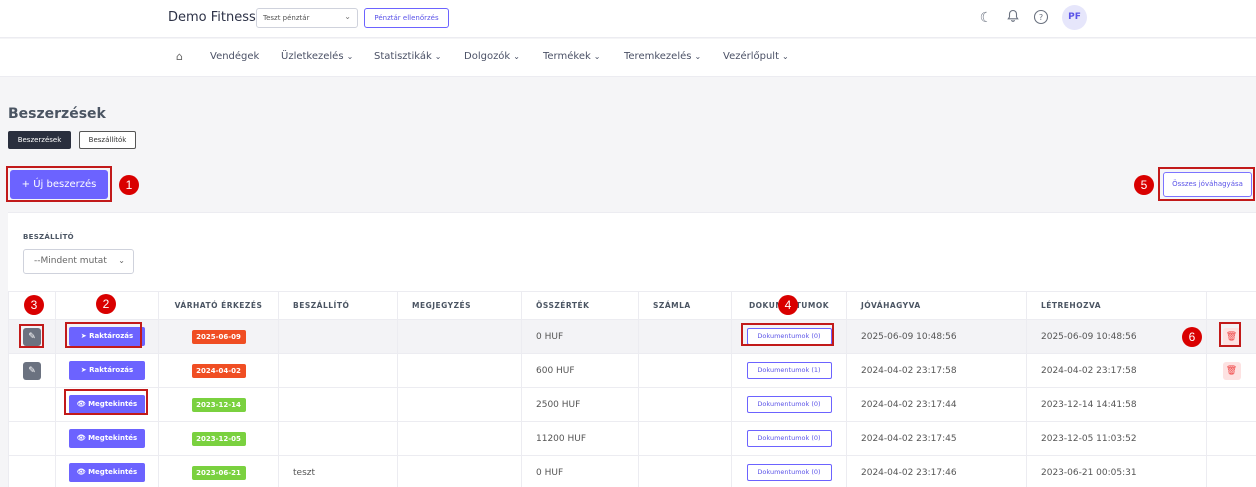  I want to click on column-header-supplier: BESZÁLLÍTÓ, so click(338, 305).